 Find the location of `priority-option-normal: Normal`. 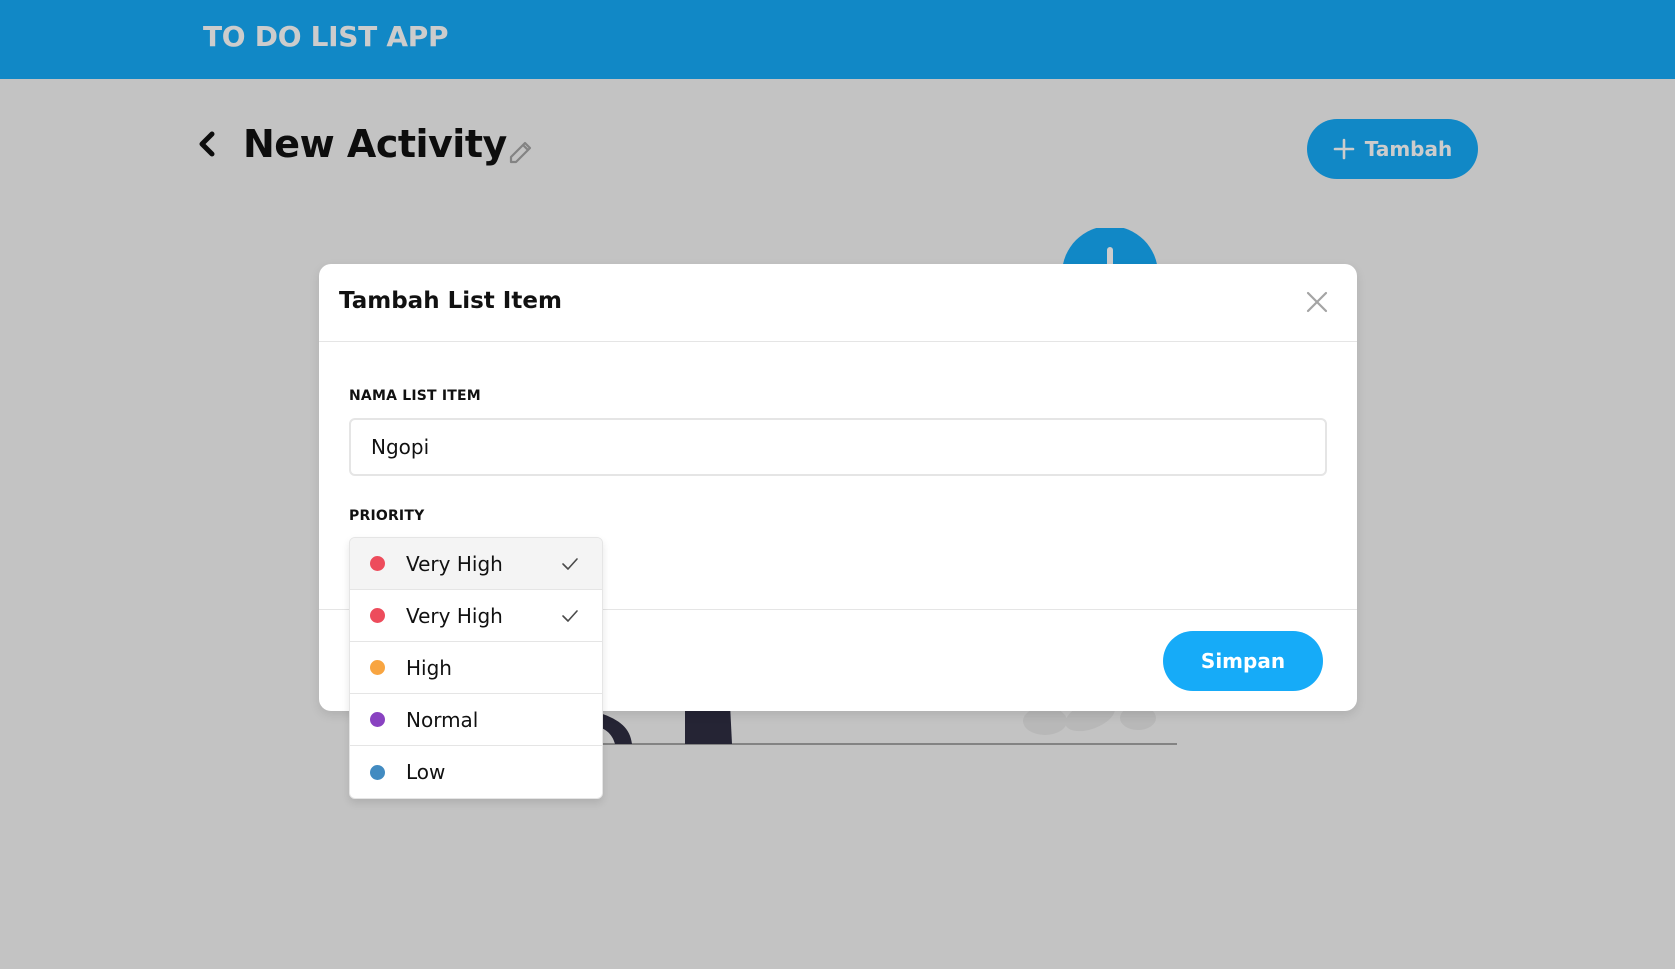

priority-option-normal: Normal is located at coordinates (476, 720).